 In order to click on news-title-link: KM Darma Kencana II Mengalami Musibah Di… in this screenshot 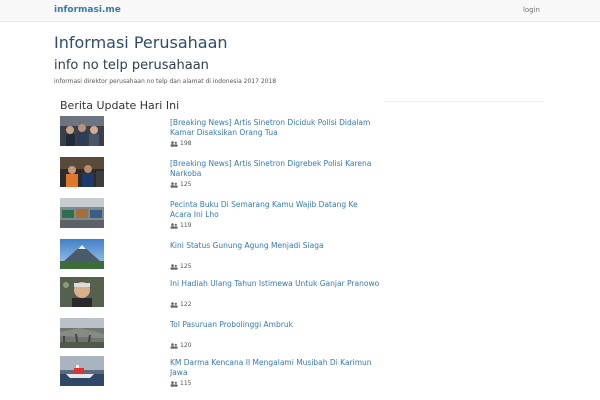, I will do `click(275, 367)`.